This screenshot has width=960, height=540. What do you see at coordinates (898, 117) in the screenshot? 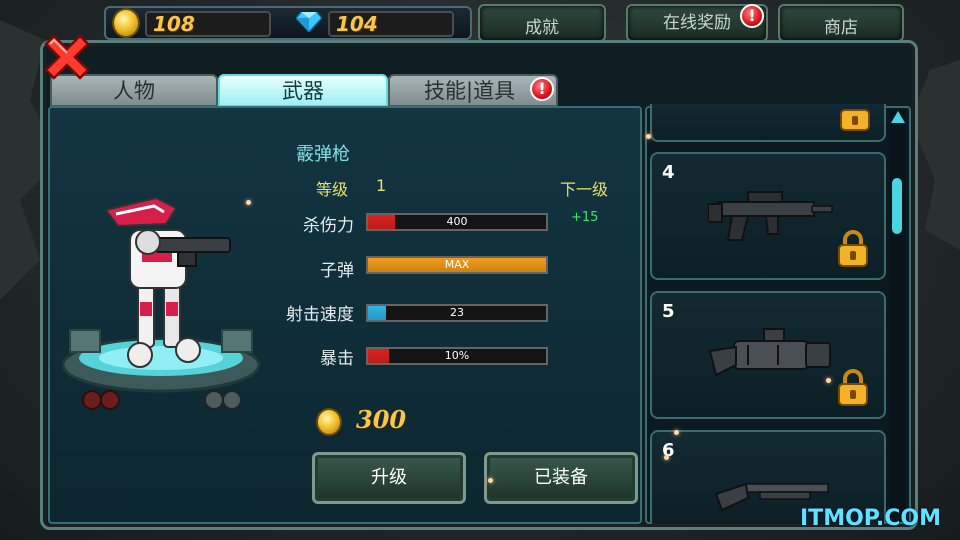
I see `scroll-up-icon` at bounding box center [898, 117].